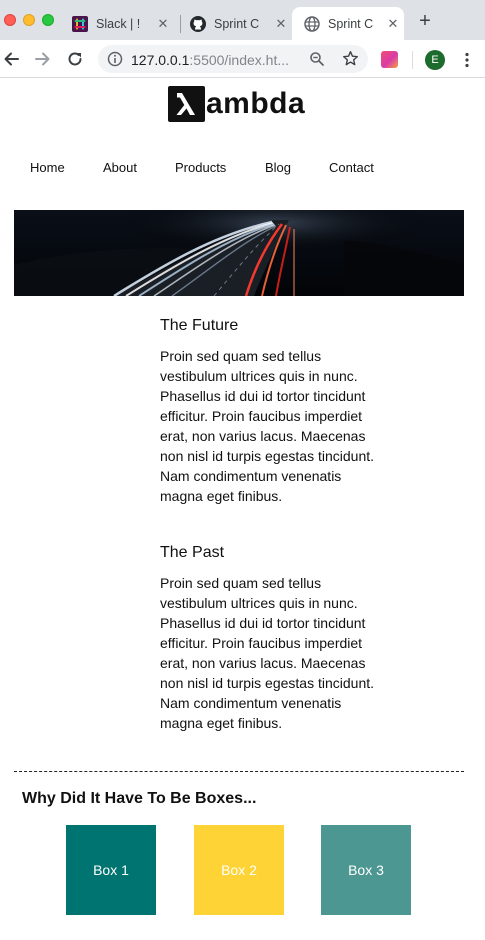  I want to click on box-label: Box 1, so click(111, 870).